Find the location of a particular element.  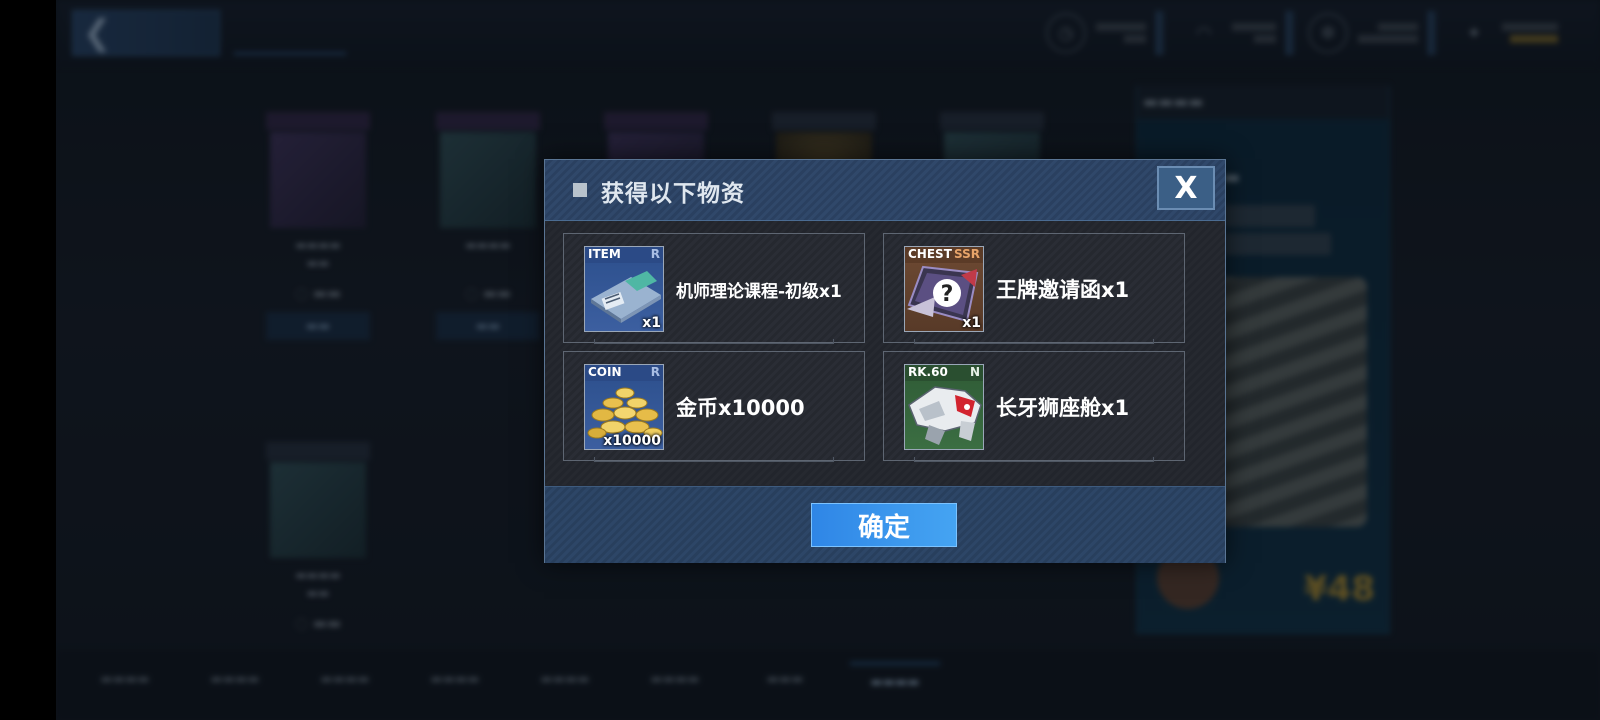

reward-item-cockpit: RK.60 N 长牙狮座舱x1 is located at coordinates (1034, 406).